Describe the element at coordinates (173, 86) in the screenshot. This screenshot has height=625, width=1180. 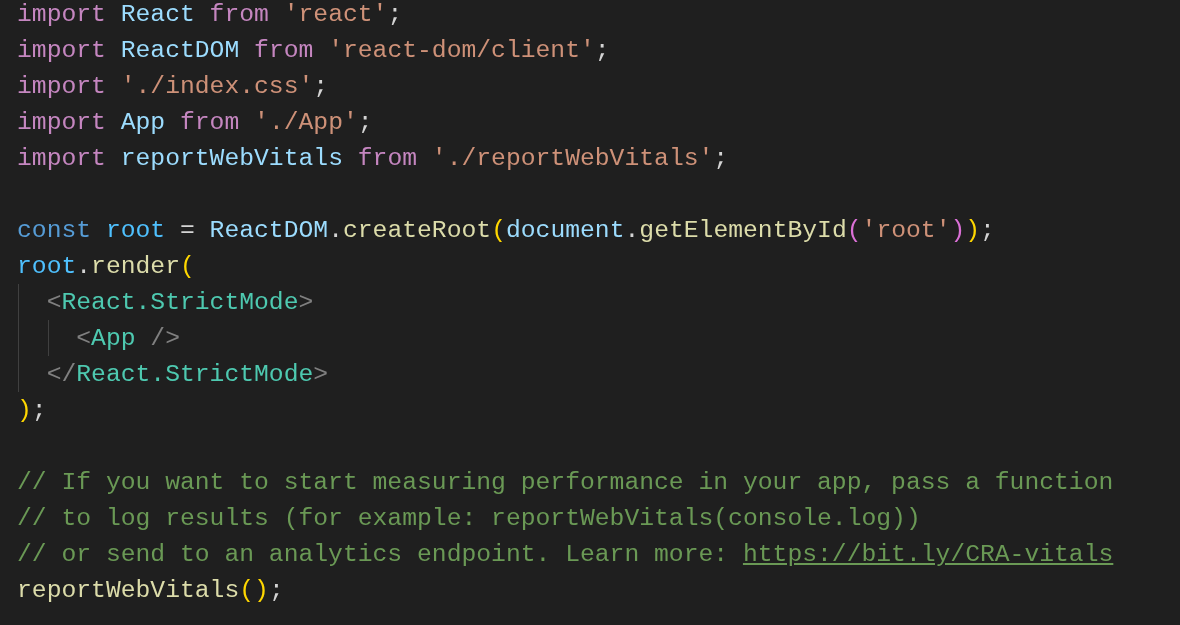
I see `code-line: import './index.css';` at that location.